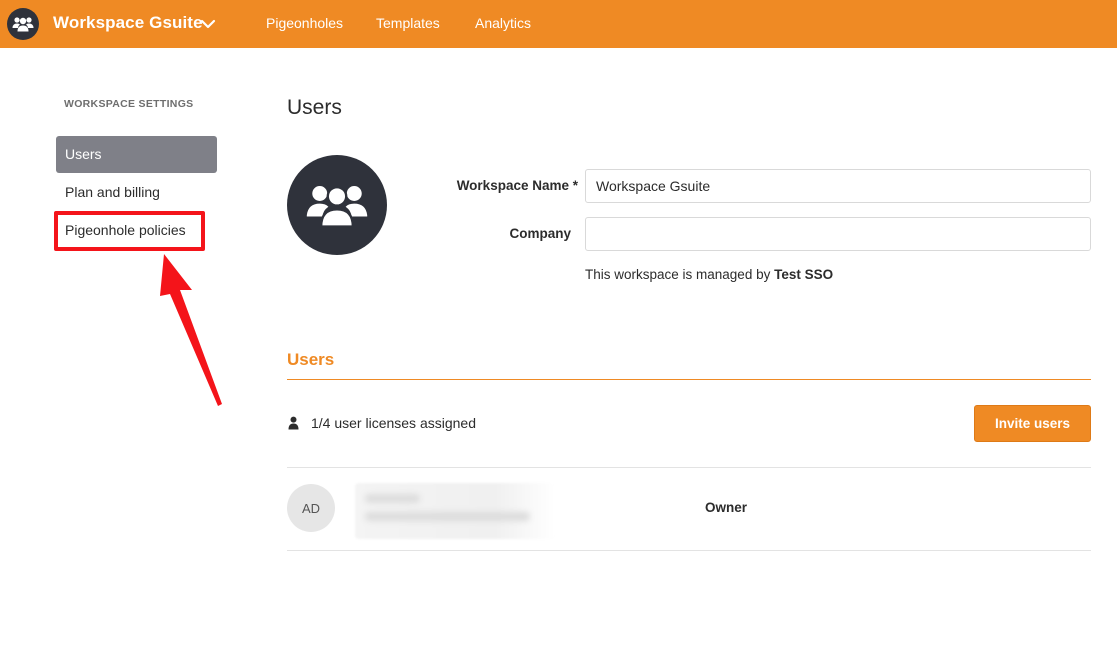  What do you see at coordinates (503, 23) in the screenshot?
I see `nav-analytics: Analytics` at bounding box center [503, 23].